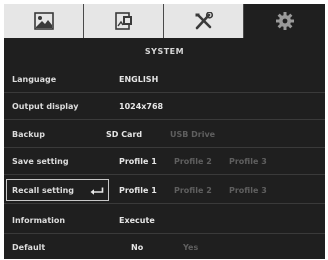 Image resolution: width=328 pixels, height=260 pixels. Describe the element at coordinates (29, 247) in the screenshot. I see `default-label: Default` at that location.